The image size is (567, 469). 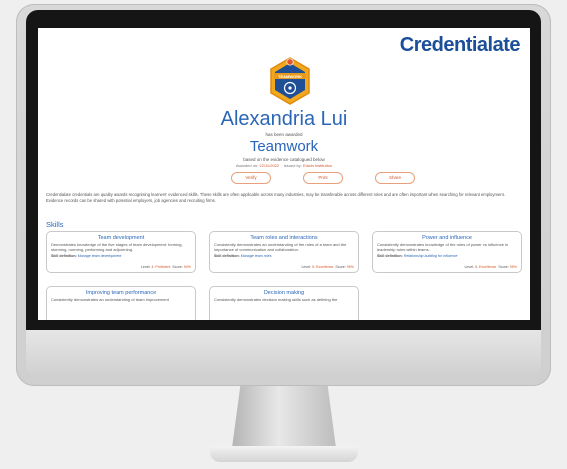 What do you see at coordinates (121, 238) in the screenshot?
I see `skill-title: Team development` at bounding box center [121, 238].